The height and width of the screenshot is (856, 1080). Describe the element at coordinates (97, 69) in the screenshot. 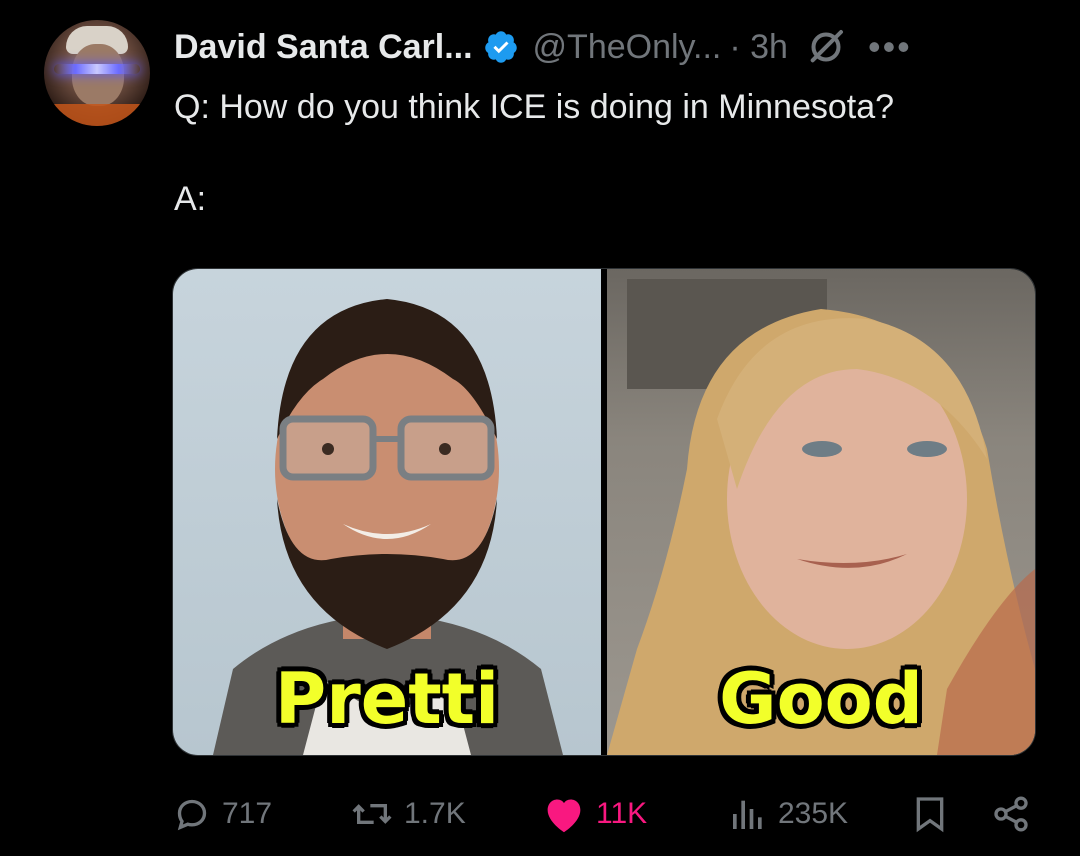

I see `avatar-laser-eyes` at that location.